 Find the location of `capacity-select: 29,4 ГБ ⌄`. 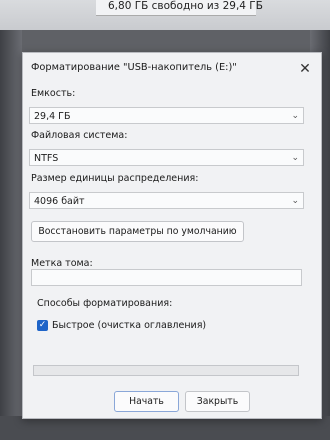

capacity-select: 29,4 ГБ ⌄ is located at coordinates (166, 115).